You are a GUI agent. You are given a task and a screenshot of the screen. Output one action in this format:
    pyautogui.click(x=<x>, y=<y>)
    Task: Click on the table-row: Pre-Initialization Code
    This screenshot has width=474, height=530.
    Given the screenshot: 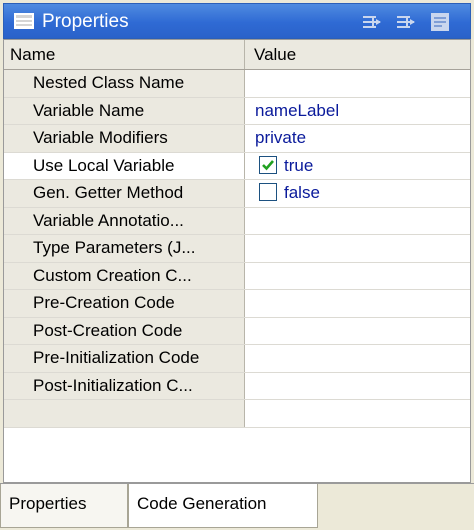 What is the action you would take?
    pyautogui.click(x=237, y=359)
    